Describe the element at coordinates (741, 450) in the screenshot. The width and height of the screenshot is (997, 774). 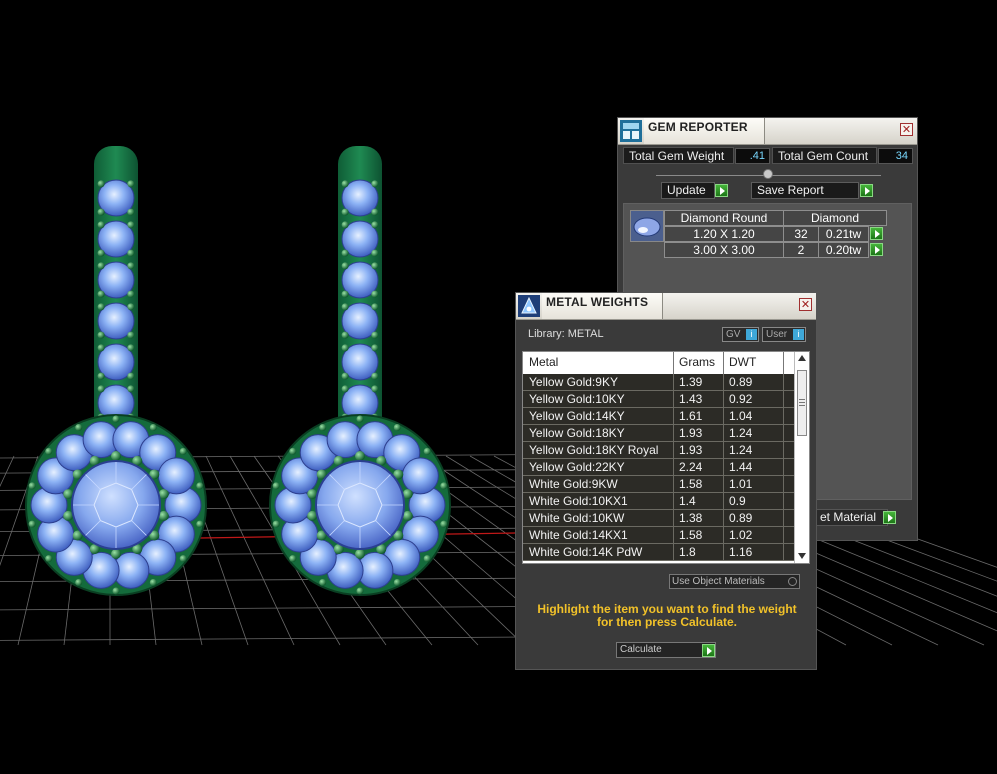
I see `dwt-cell: 1.24` at that location.